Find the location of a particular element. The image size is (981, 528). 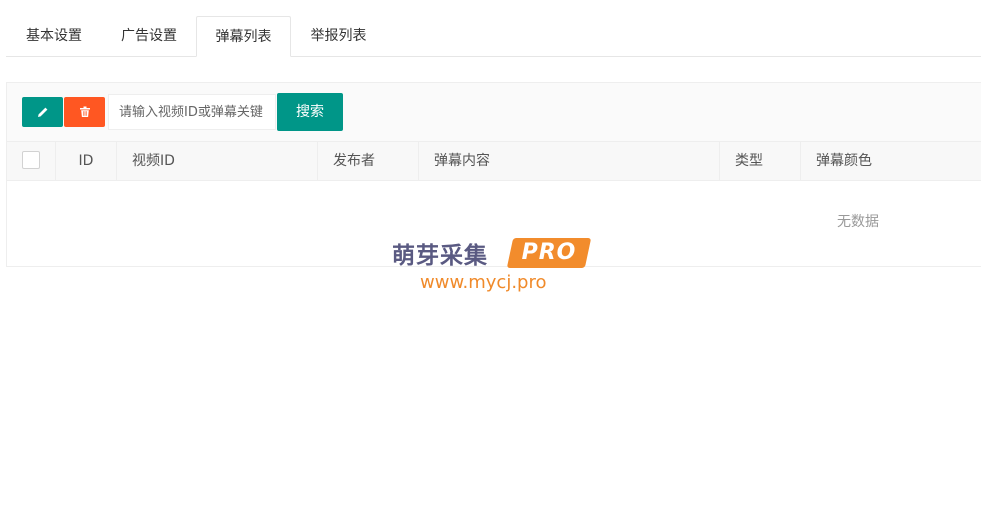

table-header: ID 视频ID 发布者 弹幕内容 类型 弹幕颜色 is located at coordinates (494, 161).